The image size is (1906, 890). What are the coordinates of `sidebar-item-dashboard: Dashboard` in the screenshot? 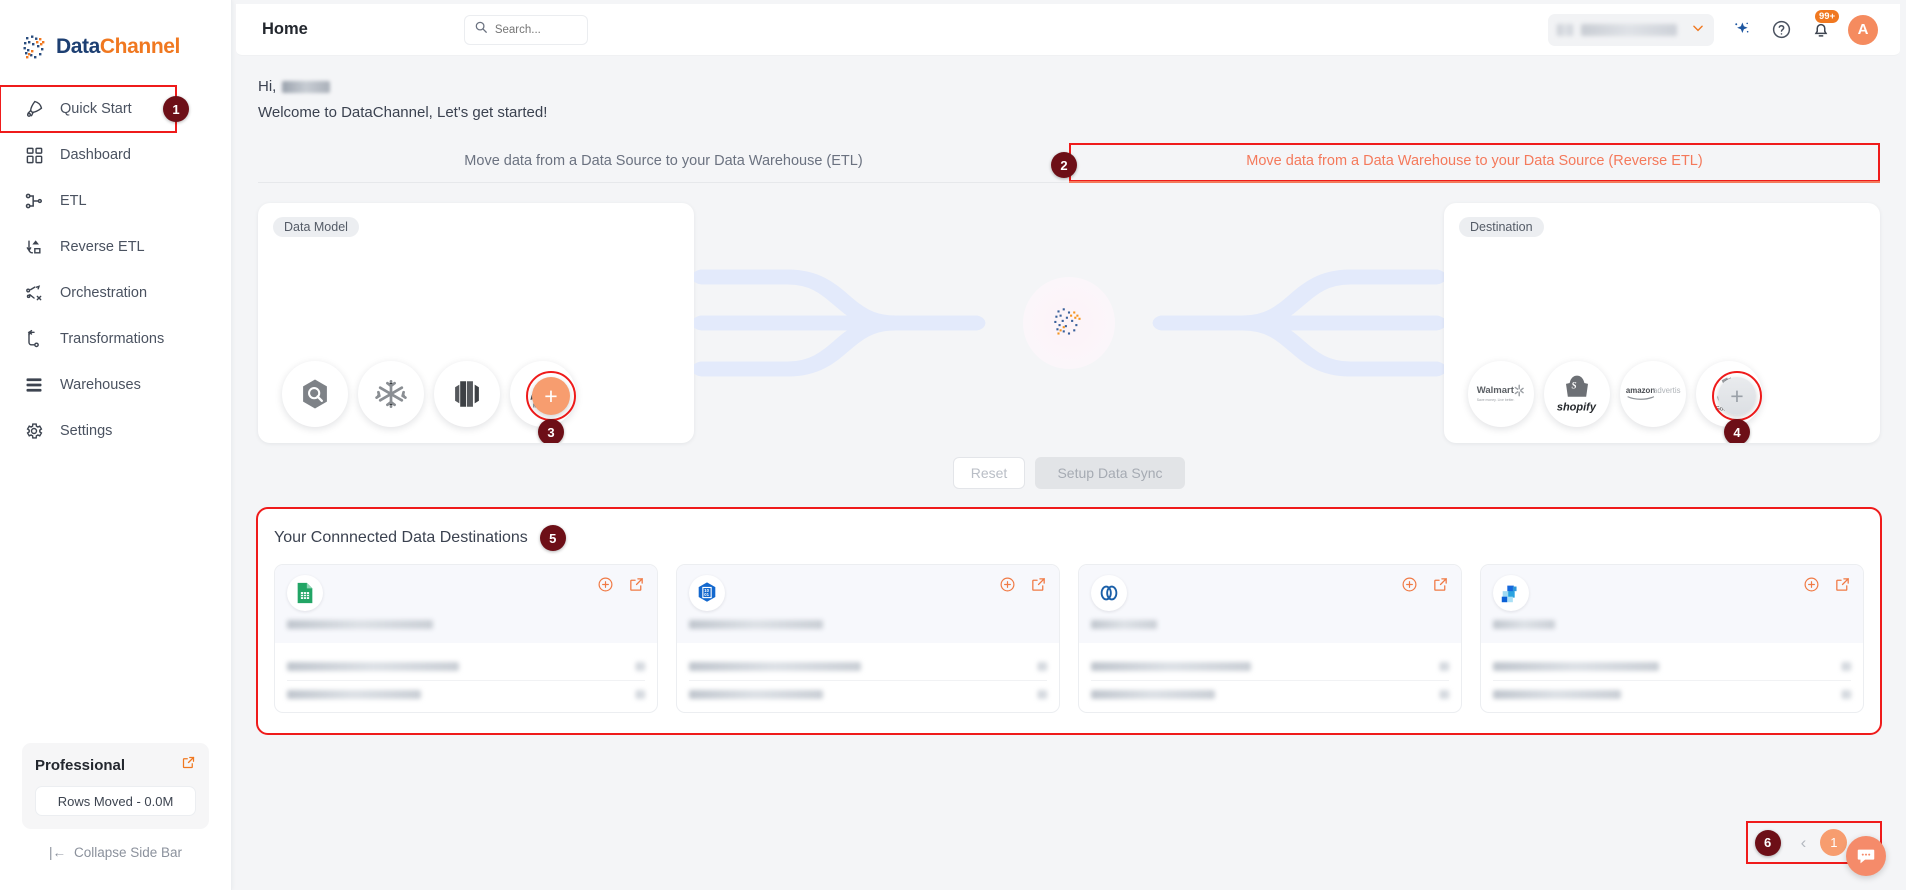 It's located at (115, 155).